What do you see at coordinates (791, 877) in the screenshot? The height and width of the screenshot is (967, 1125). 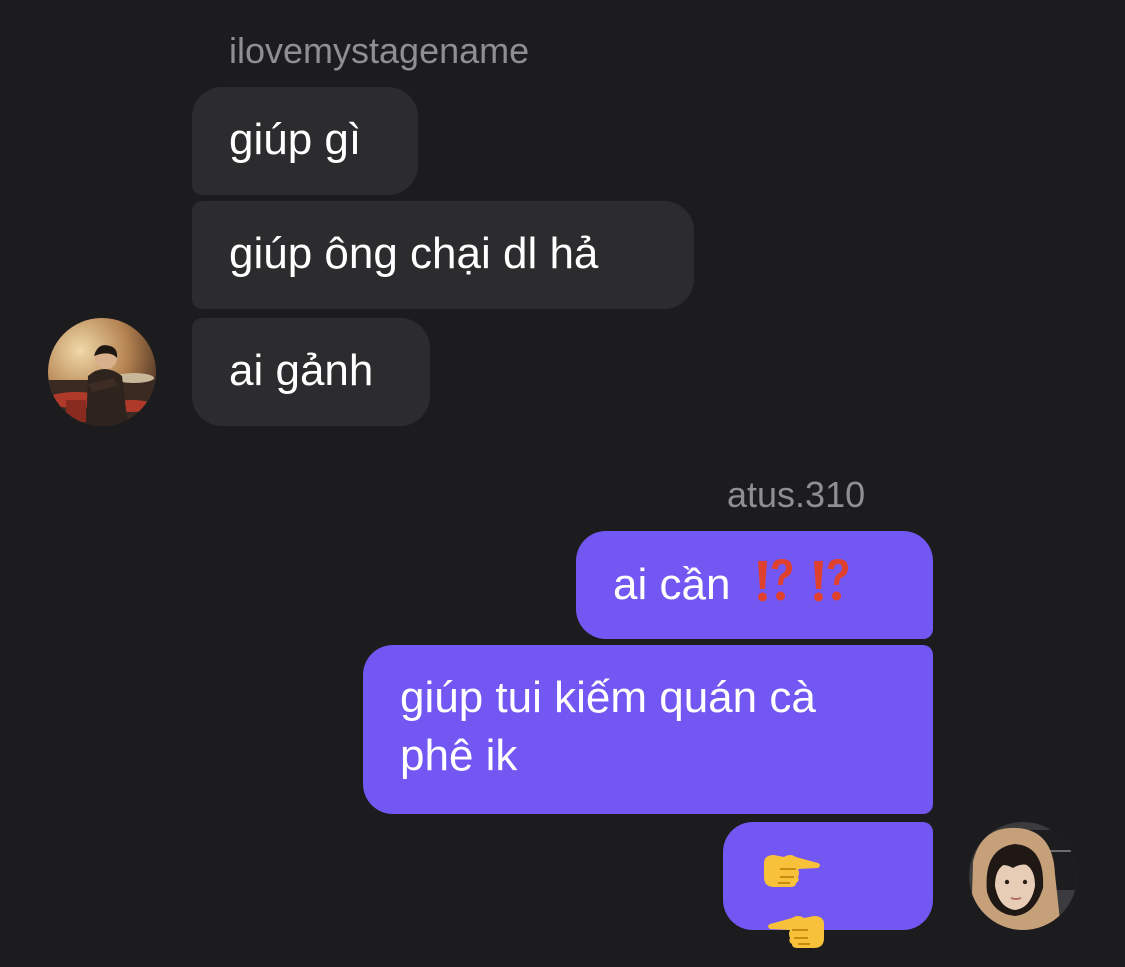 I see `backhand-index-pointing-right-icon` at bounding box center [791, 877].